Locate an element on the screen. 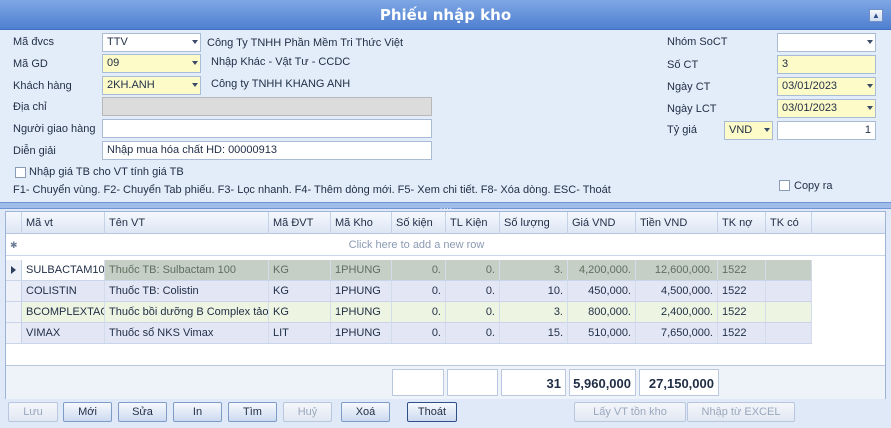  cell-dvt: LIT is located at coordinates (300, 333).